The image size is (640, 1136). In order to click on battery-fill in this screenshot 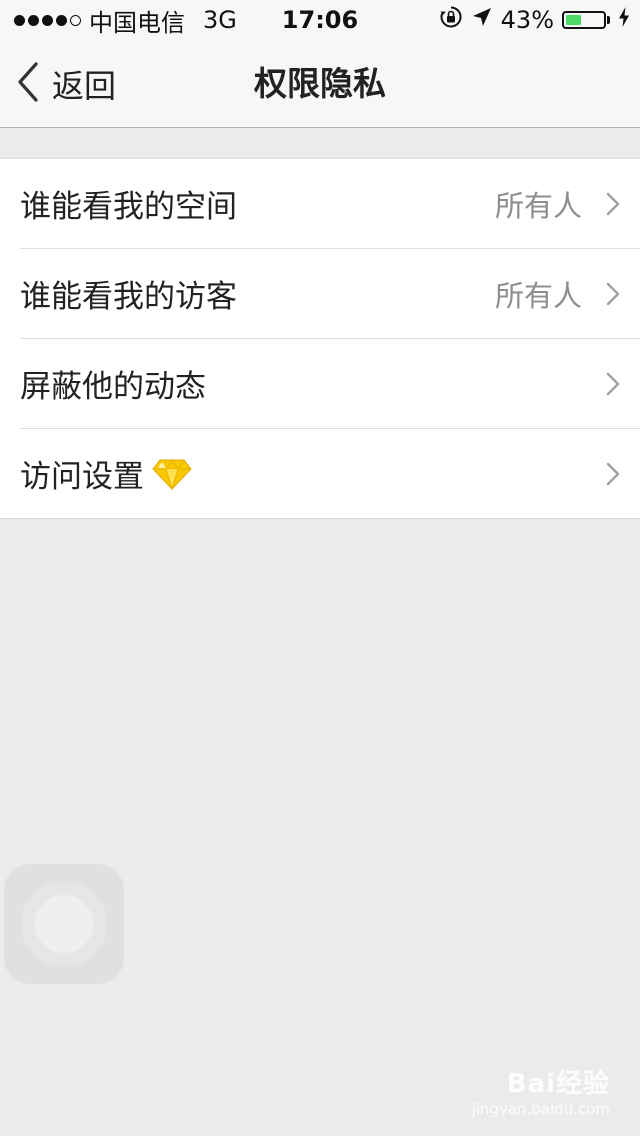, I will do `click(574, 20)`.